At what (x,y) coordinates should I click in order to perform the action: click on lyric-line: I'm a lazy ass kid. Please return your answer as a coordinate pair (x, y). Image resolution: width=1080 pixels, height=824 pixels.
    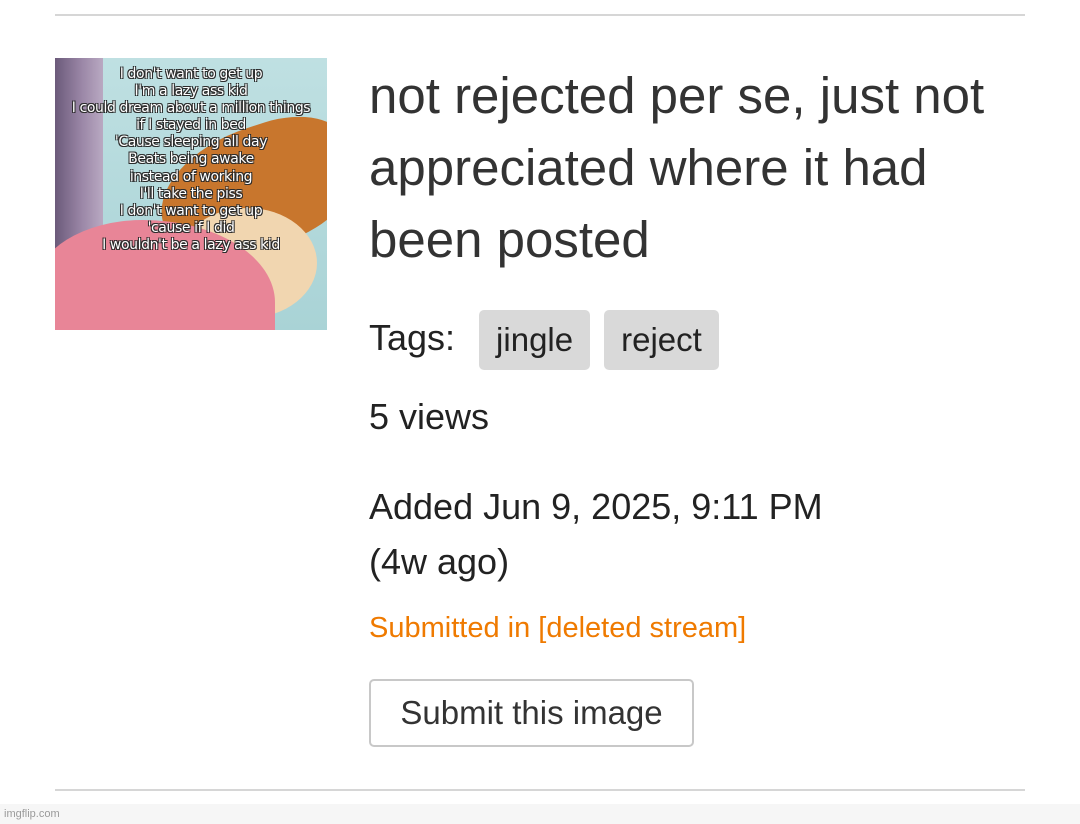
    Looking at the image, I should click on (191, 91).